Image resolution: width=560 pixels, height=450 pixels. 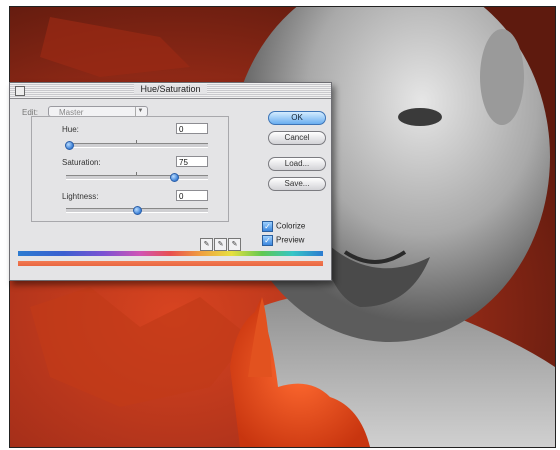 I want to click on colorize-label: Colorize, so click(x=291, y=226).